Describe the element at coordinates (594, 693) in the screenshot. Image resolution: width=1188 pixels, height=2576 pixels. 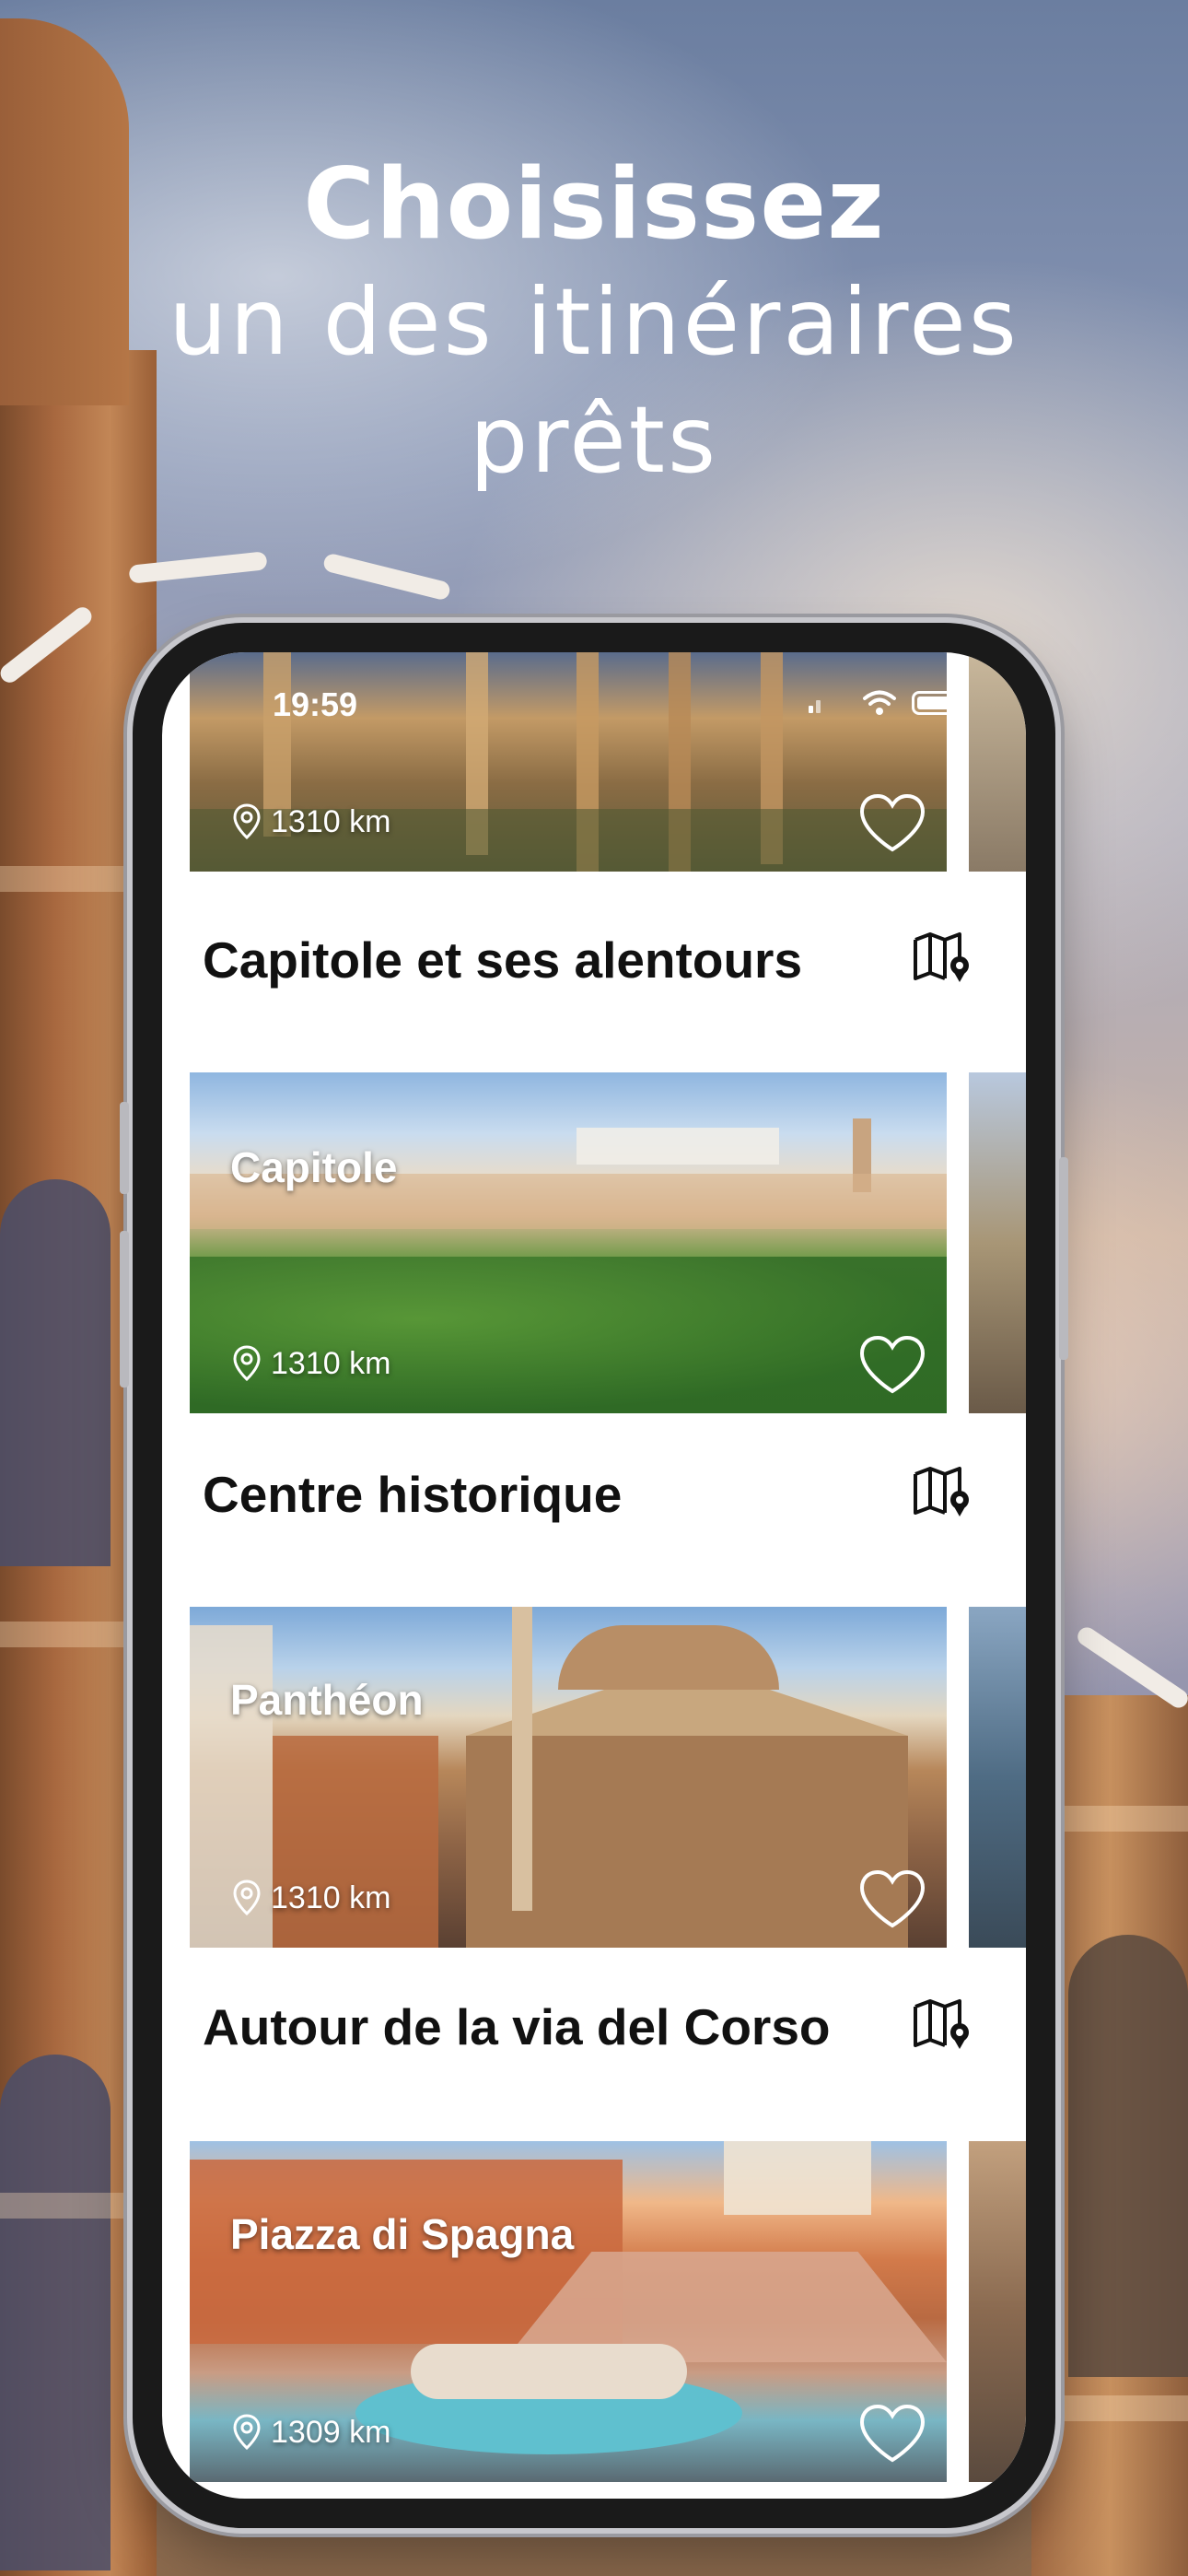
I see `status-bar: 19:59` at that location.